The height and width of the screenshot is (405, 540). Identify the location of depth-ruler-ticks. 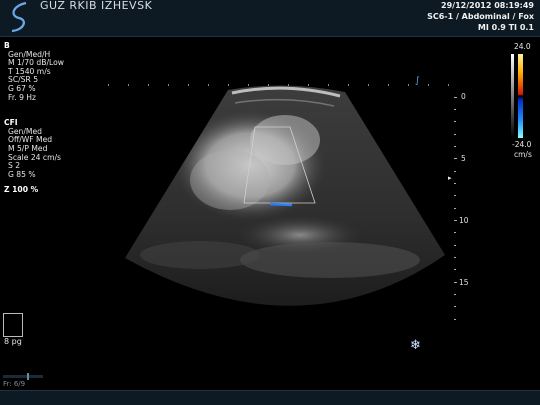
(455, 208).